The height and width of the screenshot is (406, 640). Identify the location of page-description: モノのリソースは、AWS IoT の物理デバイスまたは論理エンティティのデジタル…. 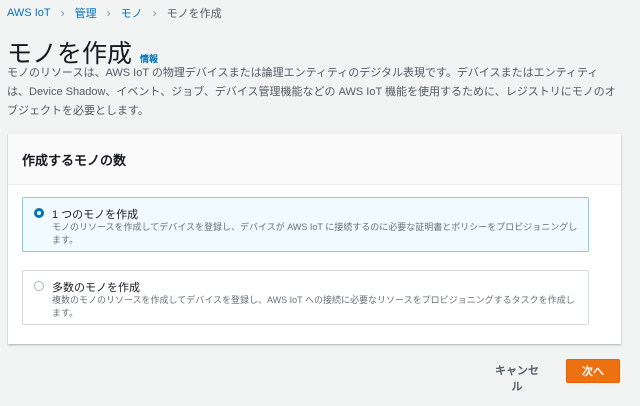
(311, 92).